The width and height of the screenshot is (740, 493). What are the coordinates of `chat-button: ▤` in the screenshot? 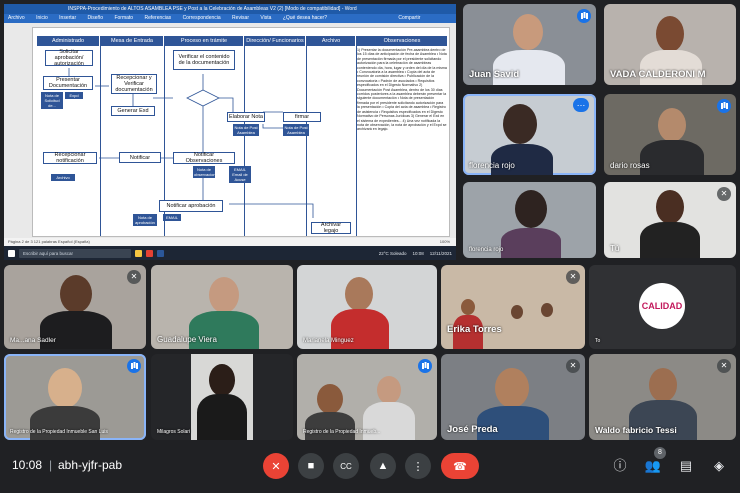 It's located at (686, 466).